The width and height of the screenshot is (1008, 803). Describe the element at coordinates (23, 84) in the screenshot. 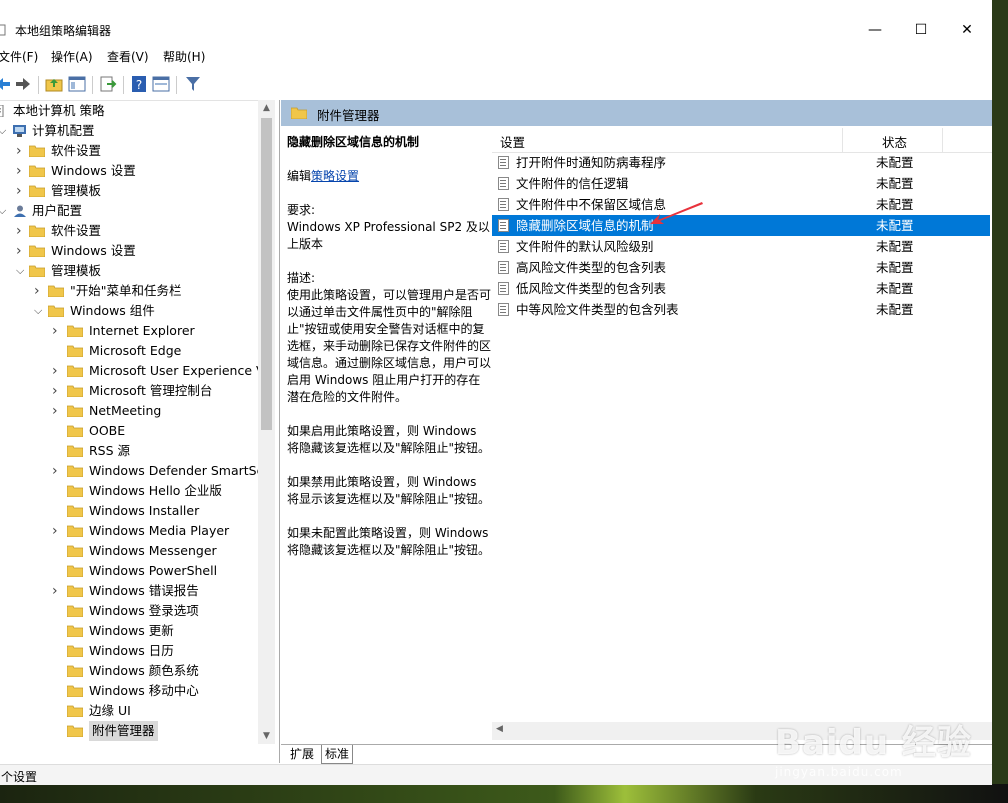

I see `forward-icon` at that location.